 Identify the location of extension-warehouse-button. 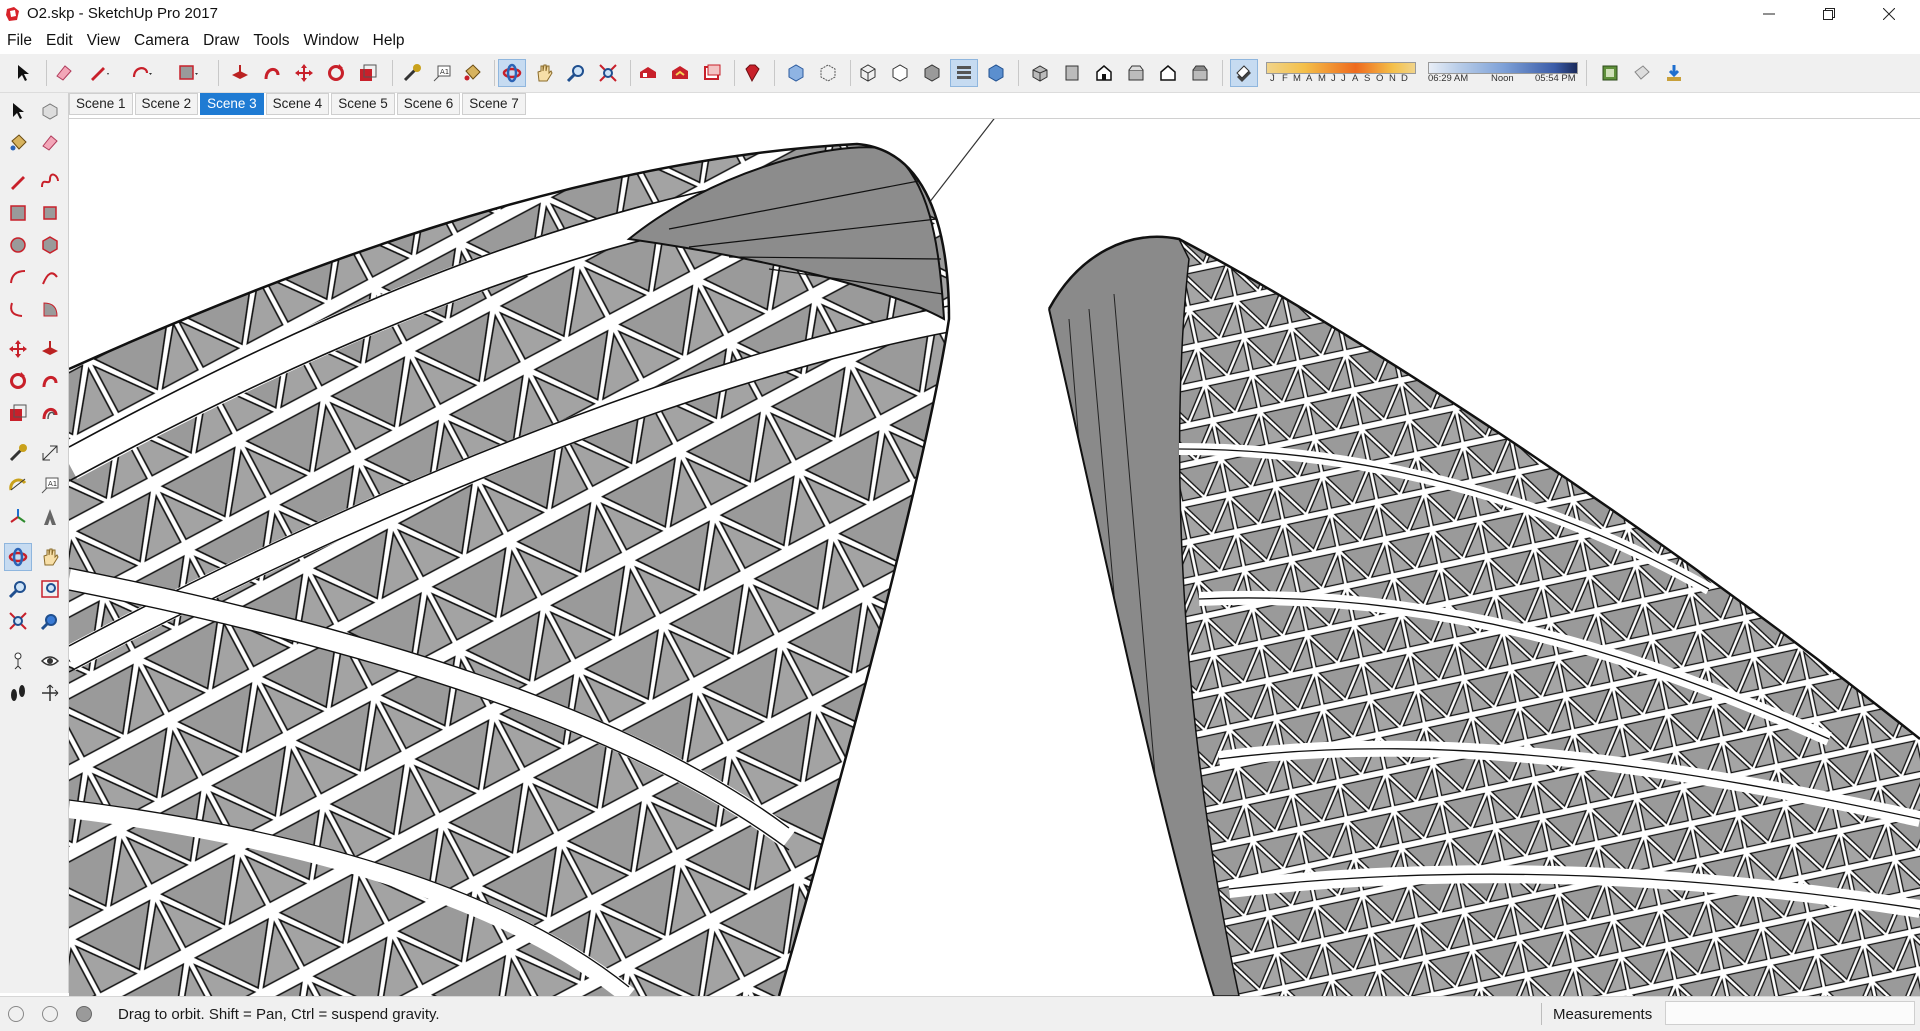
(680, 73).